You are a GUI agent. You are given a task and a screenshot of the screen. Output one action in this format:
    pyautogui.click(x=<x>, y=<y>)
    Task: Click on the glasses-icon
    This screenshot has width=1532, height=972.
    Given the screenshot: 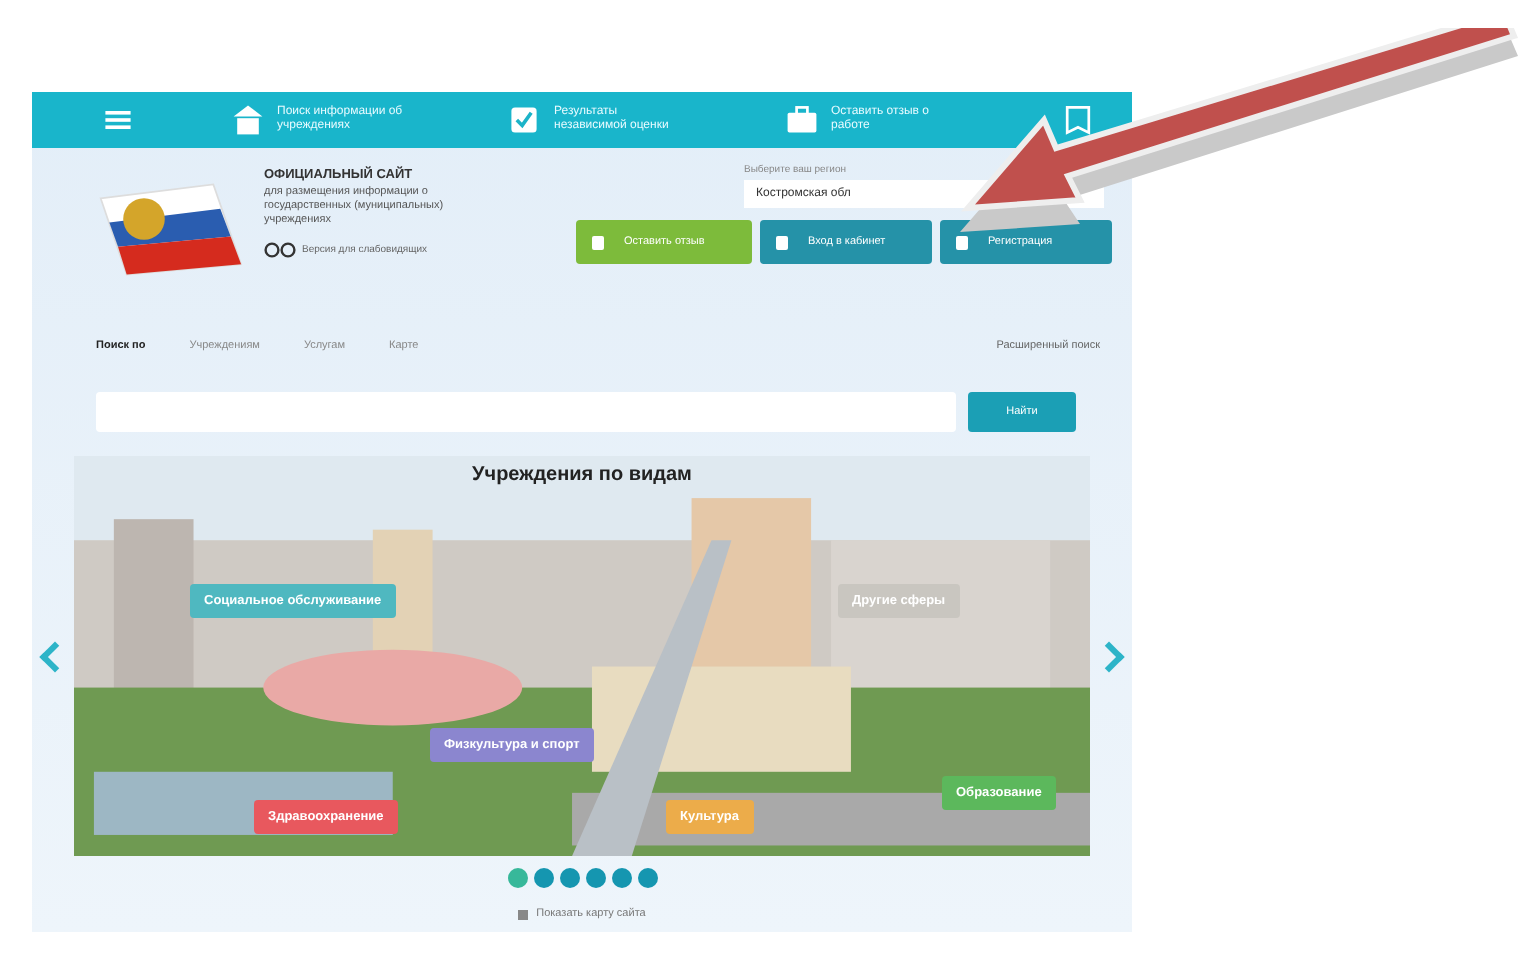 What is the action you would take?
    pyautogui.click(x=280, y=250)
    